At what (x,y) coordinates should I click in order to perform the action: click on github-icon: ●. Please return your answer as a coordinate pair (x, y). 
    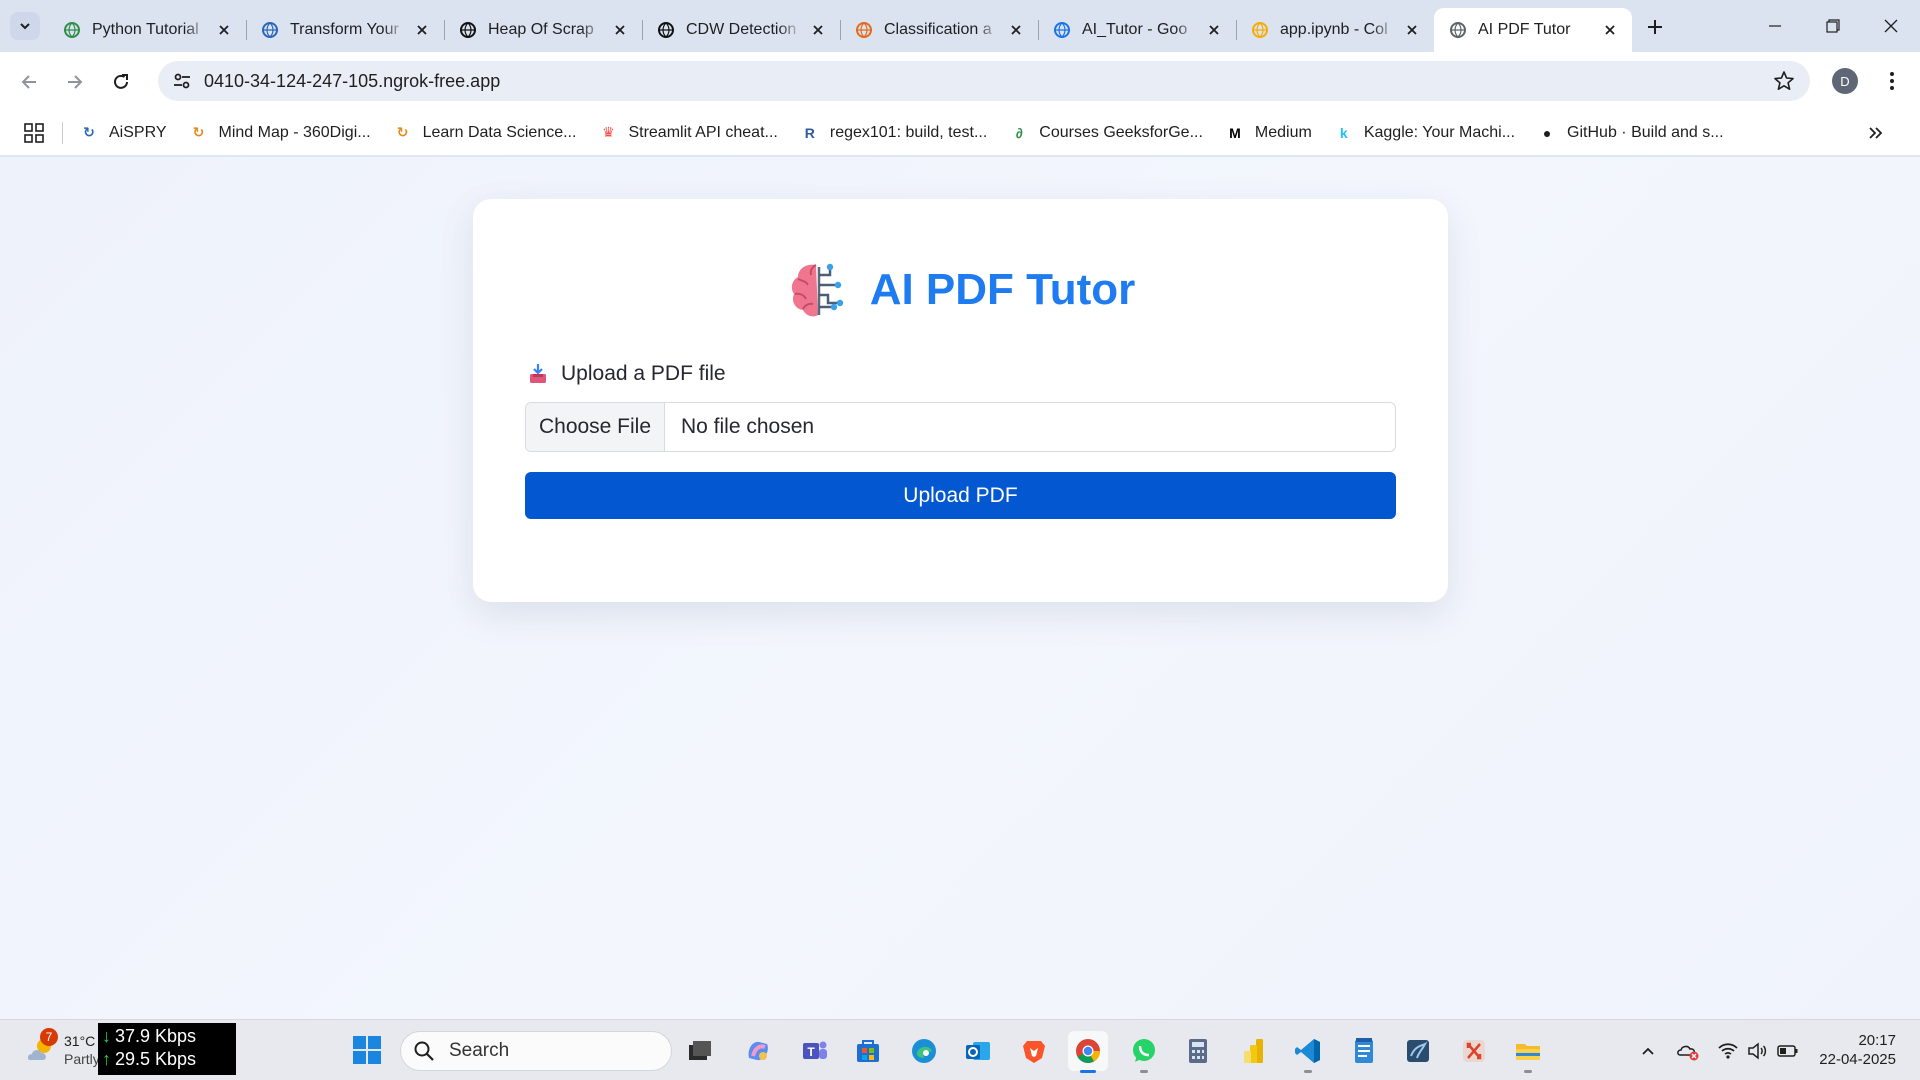
    Looking at the image, I should click on (1547, 132).